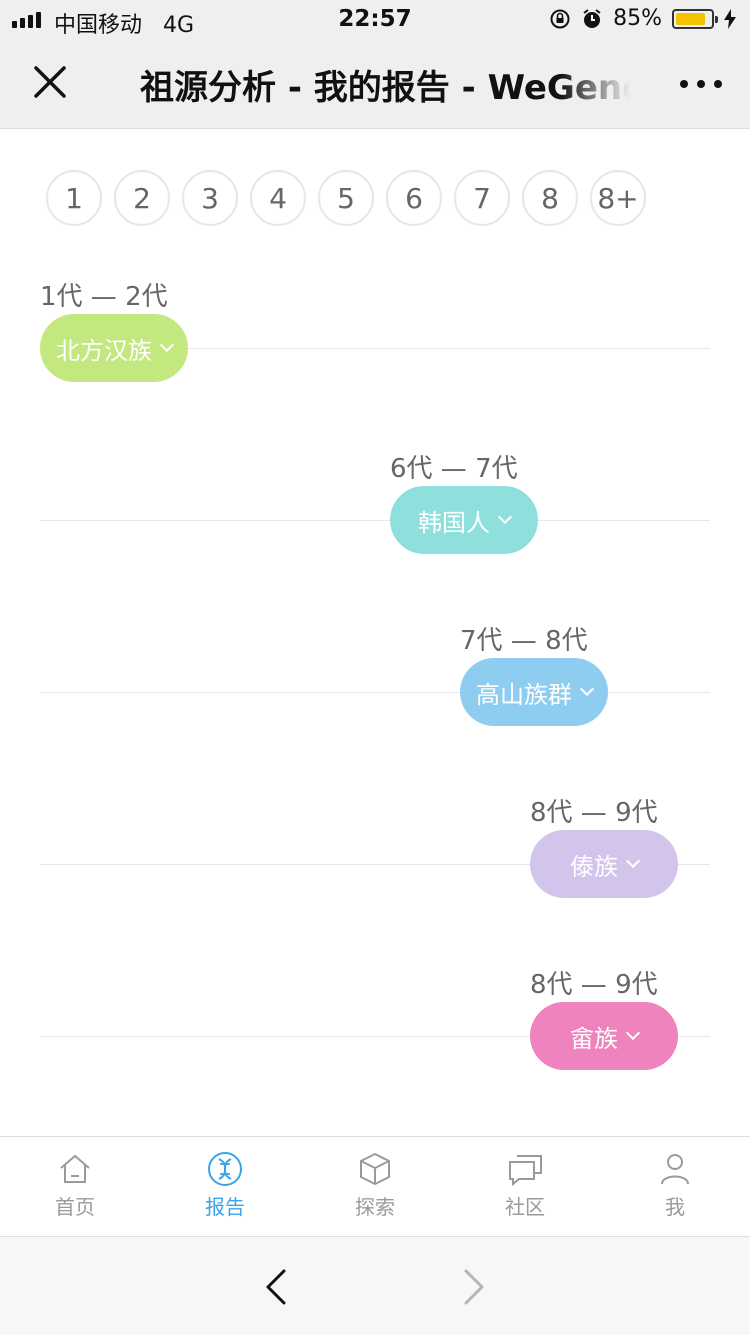 This screenshot has height=1335, width=750. Describe the element at coordinates (618, 198) in the screenshot. I see `generation-tab-8+: 8+` at that location.